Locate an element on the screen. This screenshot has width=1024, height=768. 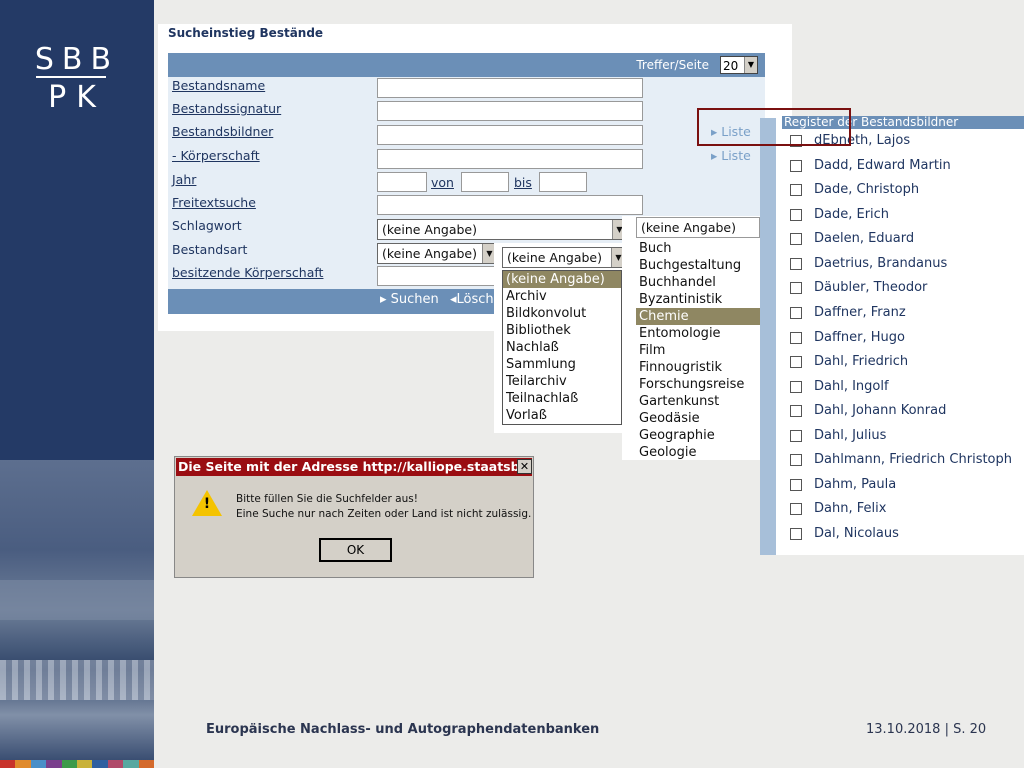
list-item: Chemie is located at coordinates (698, 316).